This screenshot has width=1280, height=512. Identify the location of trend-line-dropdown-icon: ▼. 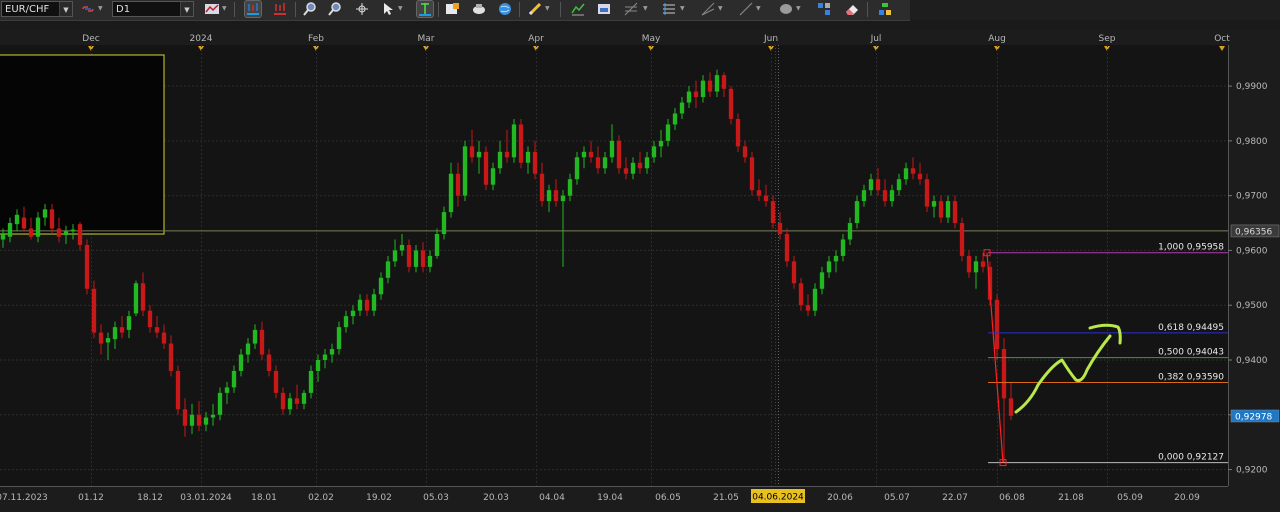
(758, 8).